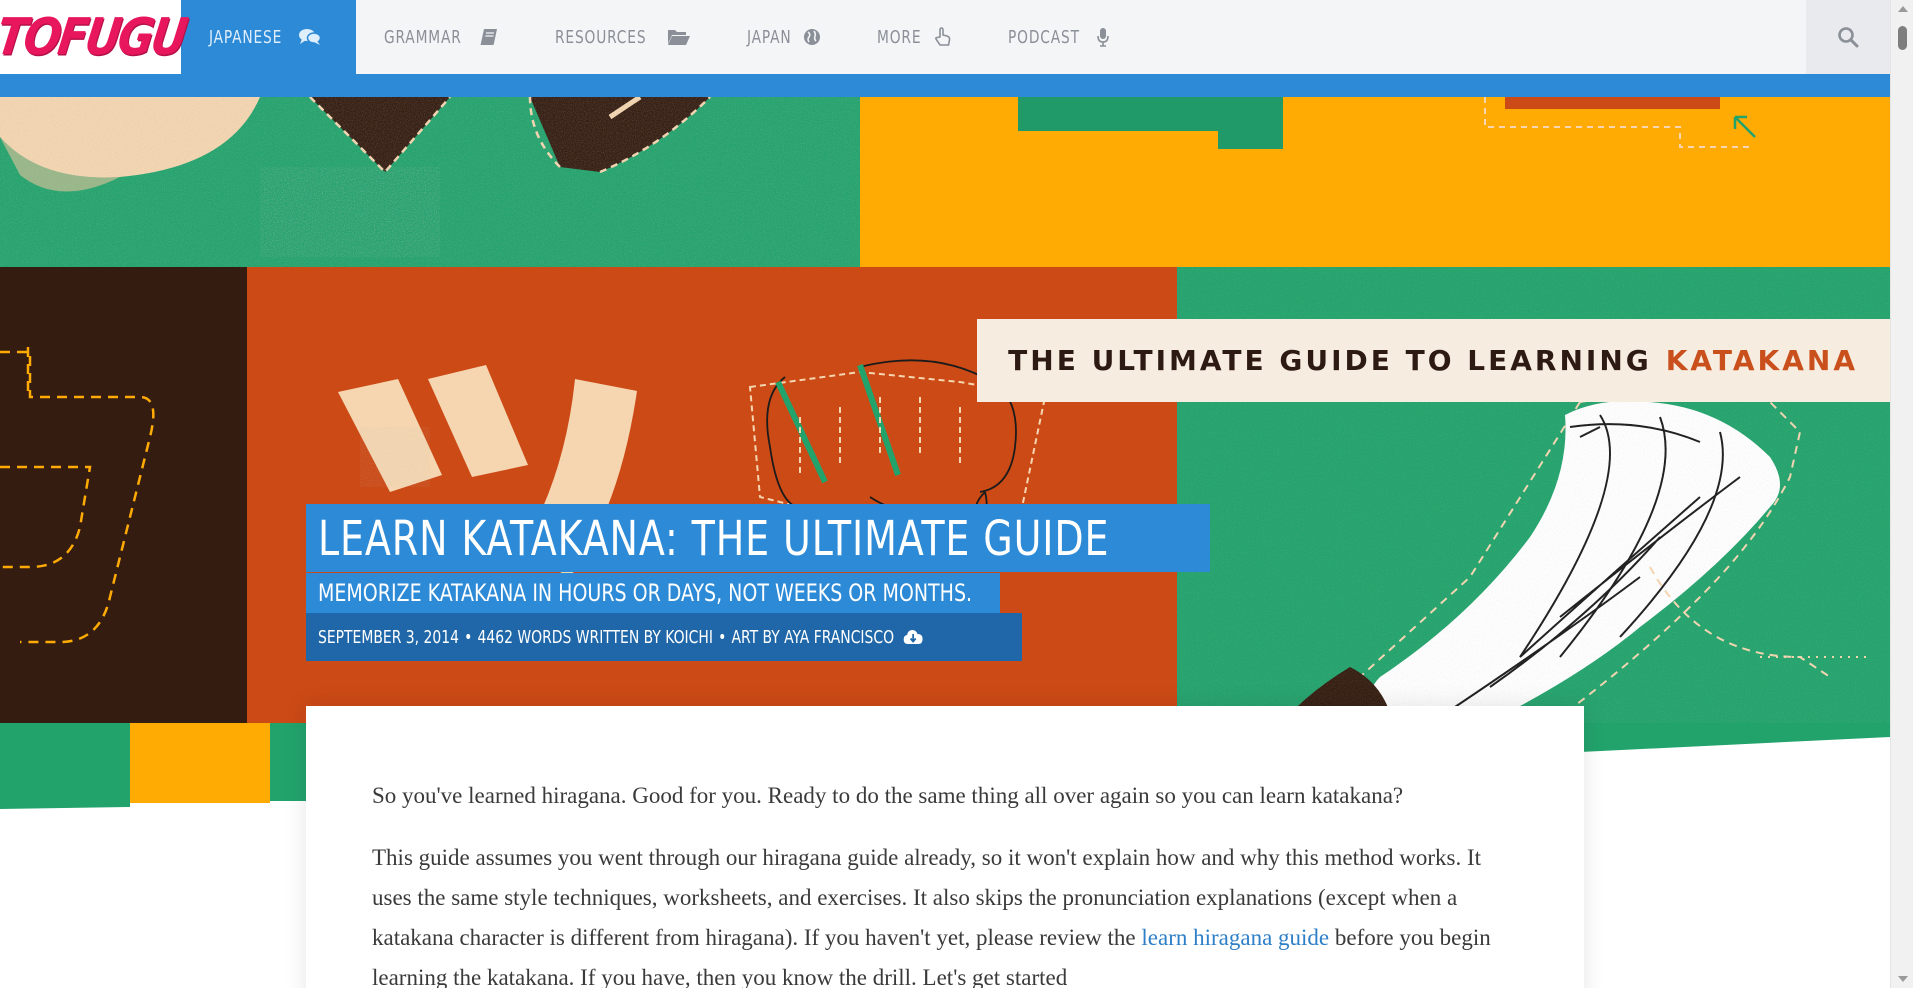 The height and width of the screenshot is (988, 1913). What do you see at coordinates (899, 37) in the screenshot?
I see `nav-item-label: MORE` at bounding box center [899, 37].